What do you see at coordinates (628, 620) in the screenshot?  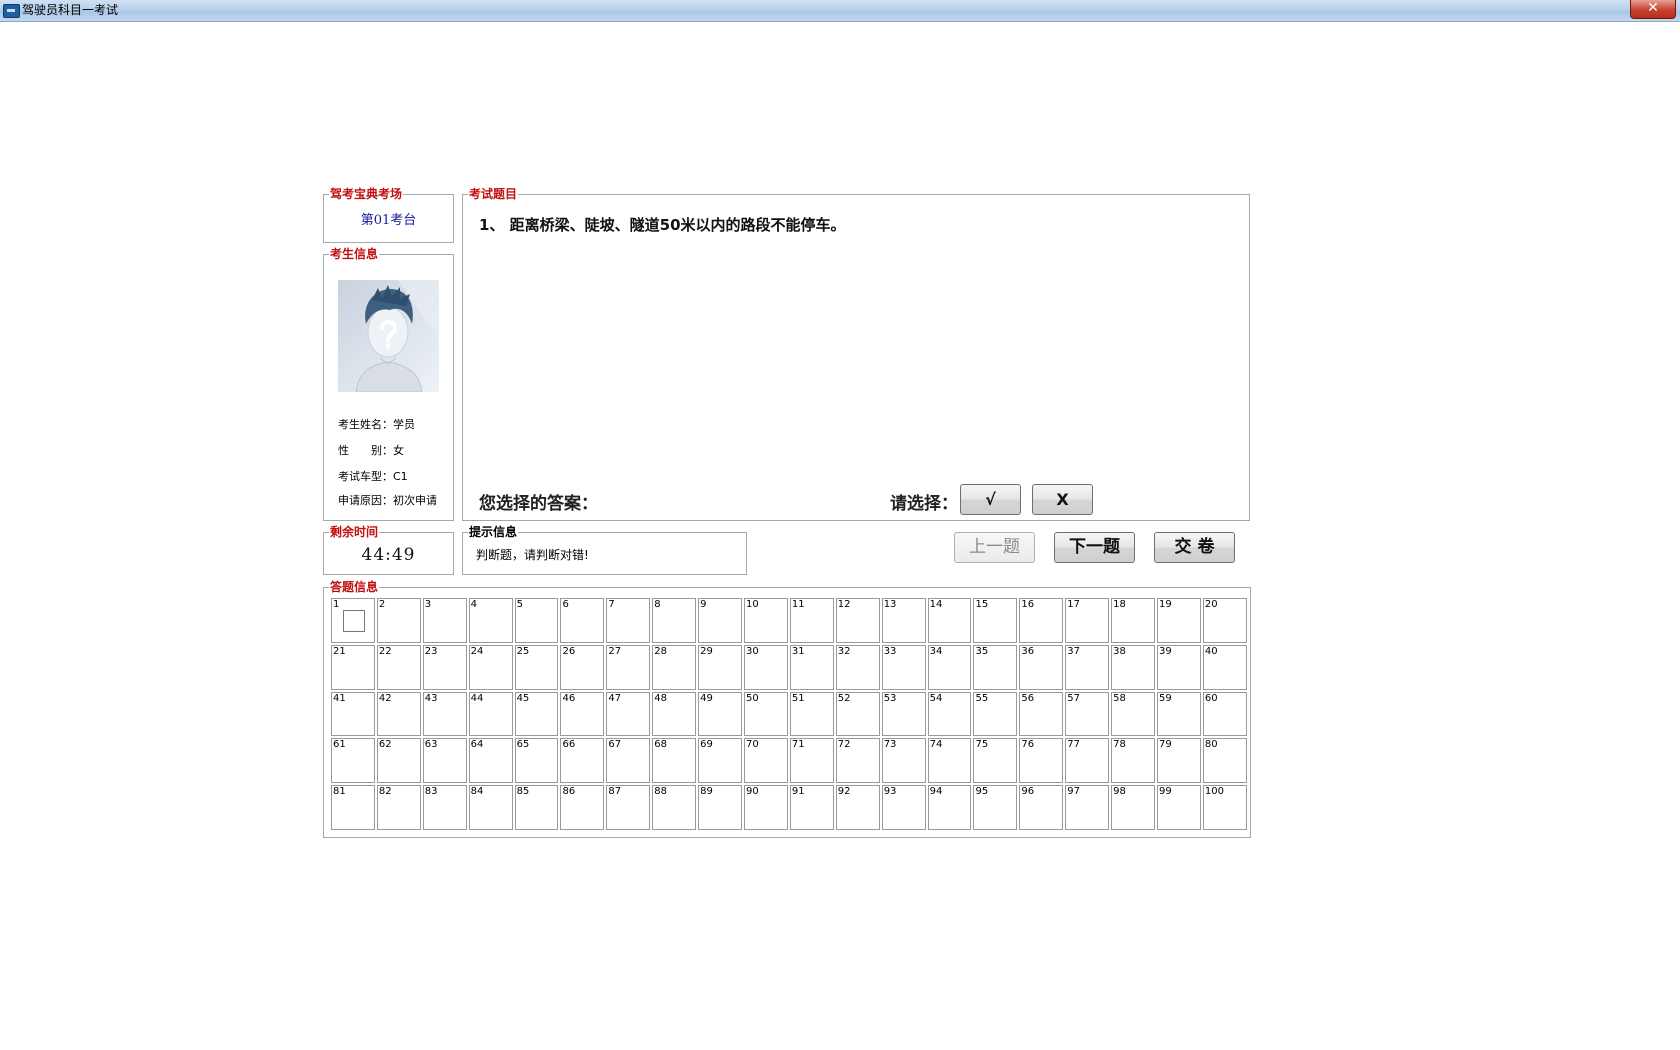 I see `answer-cell-7: 7` at bounding box center [628, 620].